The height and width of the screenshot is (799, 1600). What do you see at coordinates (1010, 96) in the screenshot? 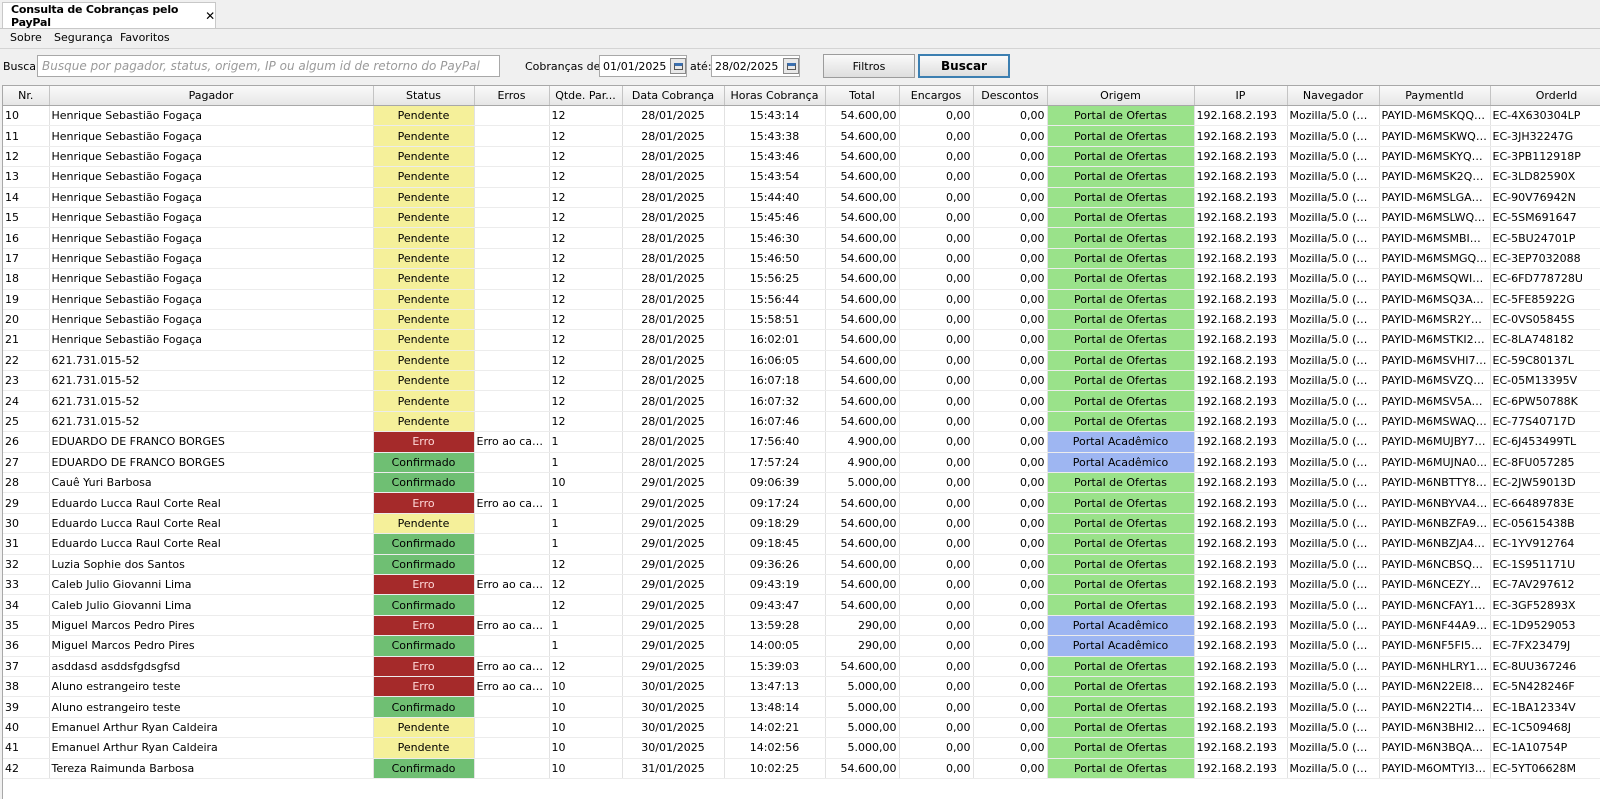
I see `col-header-descontos: Descontos` at bounding box center [1010, 96].